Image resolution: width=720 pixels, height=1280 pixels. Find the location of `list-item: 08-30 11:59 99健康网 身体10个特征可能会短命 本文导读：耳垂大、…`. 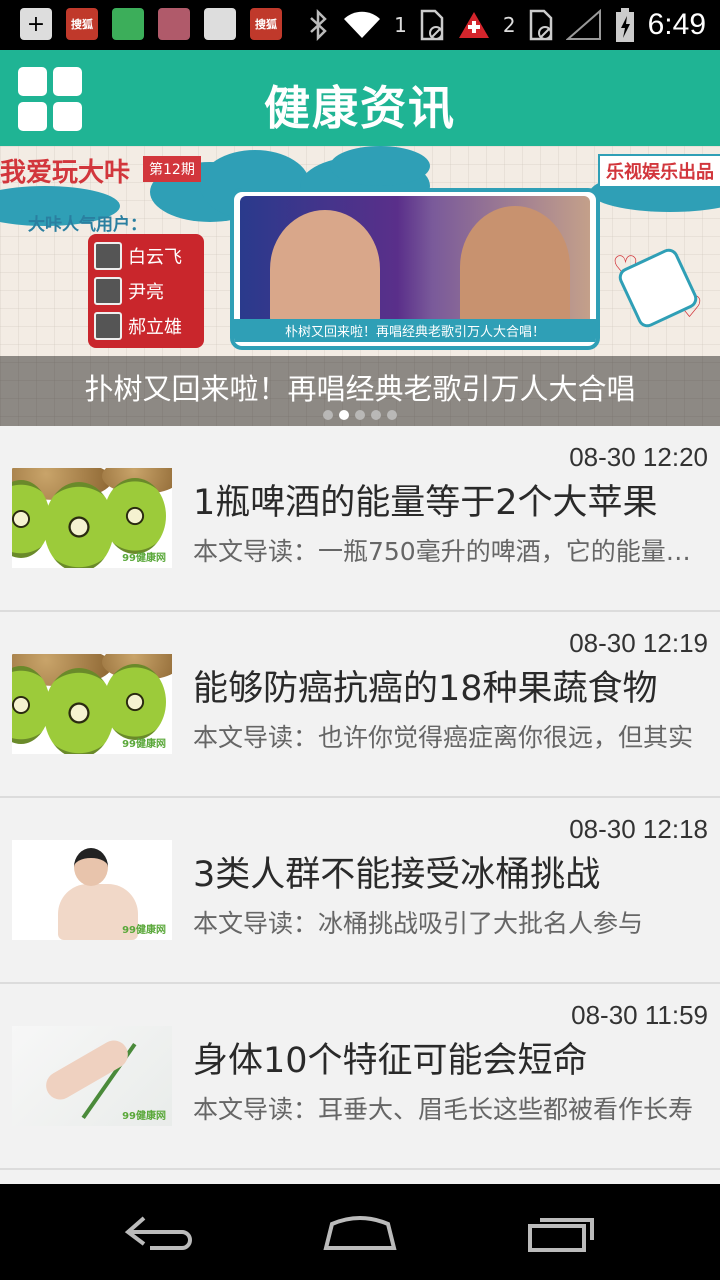

list-item: 08-30 11:59 99健康网 身体10个特征可能会短命 本文导读：耳垂大、… is located at coordinates (360, 1077).